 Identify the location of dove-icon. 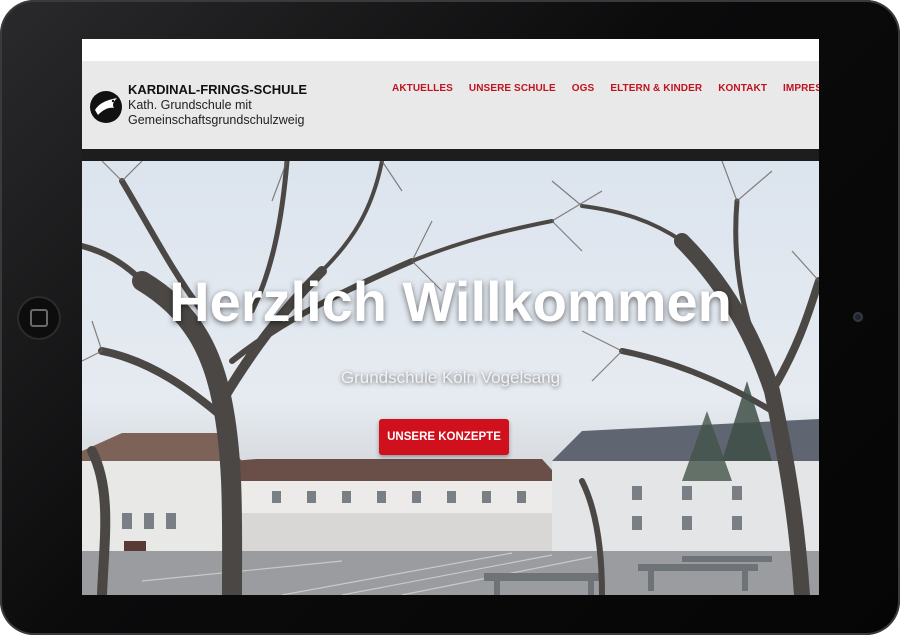
(106, 106).